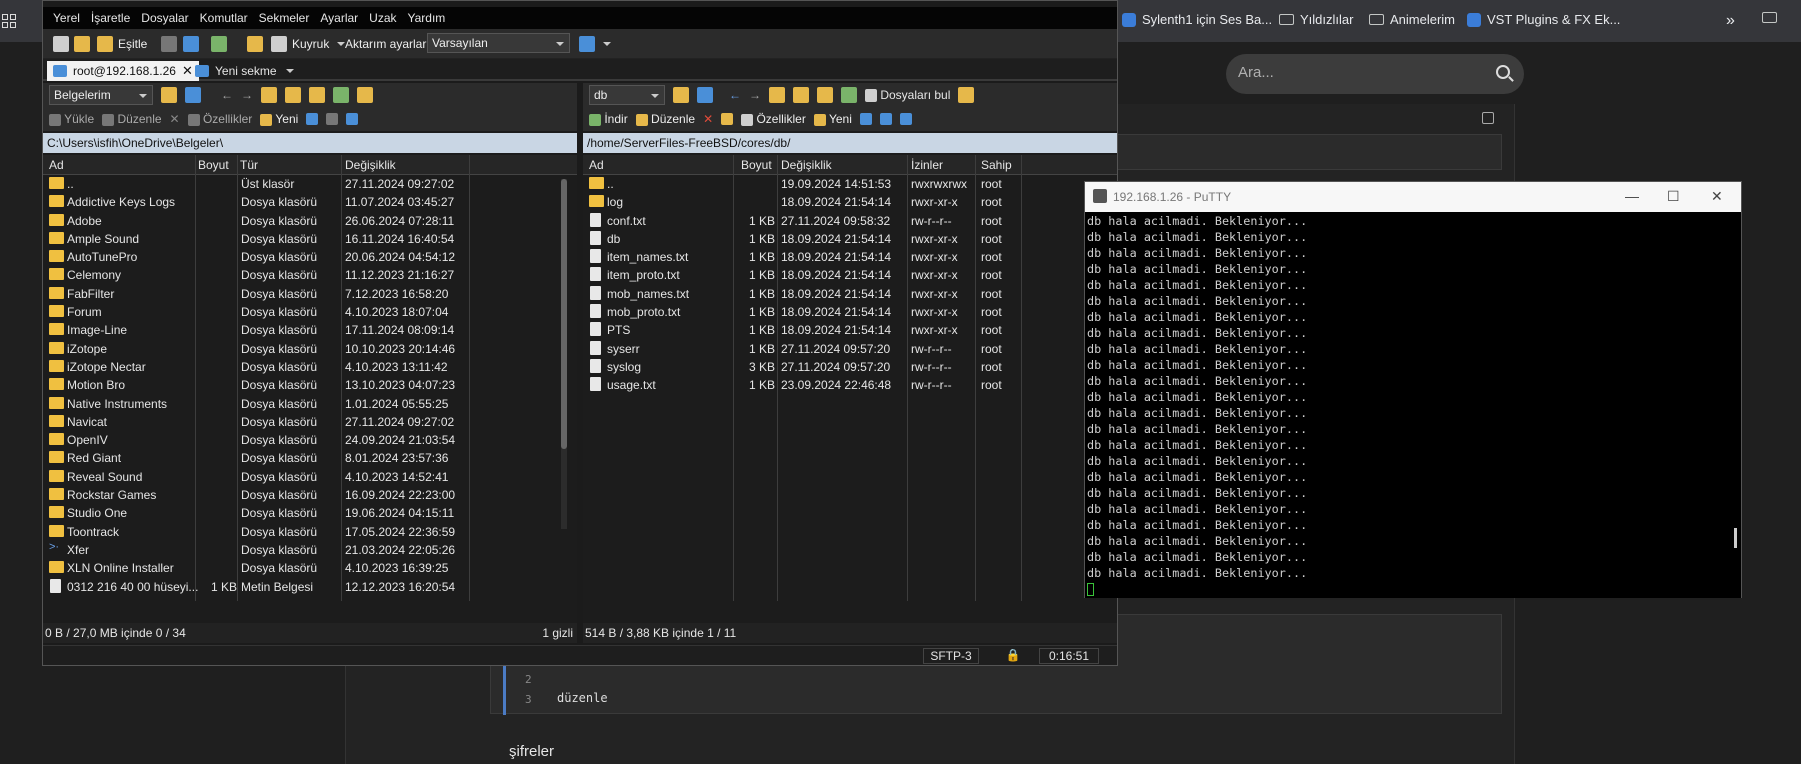 The image size is (1801, 764). I want to click on bookmarks-overflow-button: », so click(1730, 21).